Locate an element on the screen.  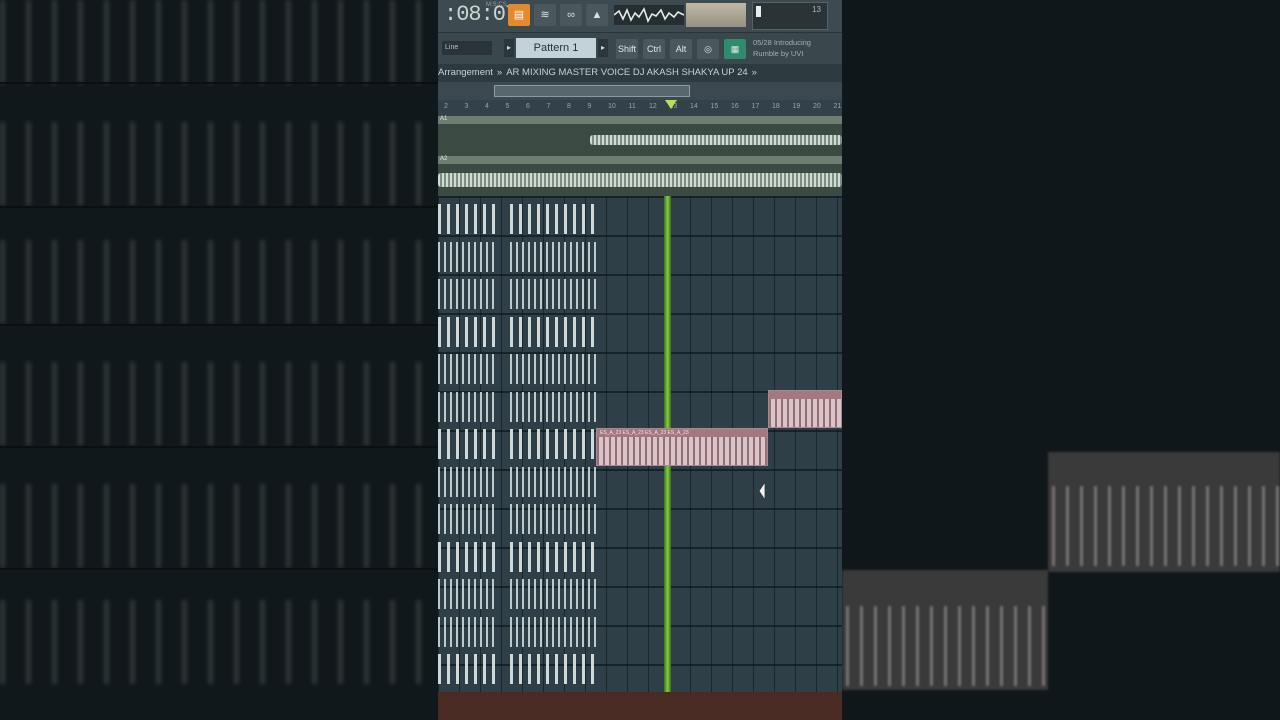
ruler-tick: 8 is located at coordinates (569, 106).